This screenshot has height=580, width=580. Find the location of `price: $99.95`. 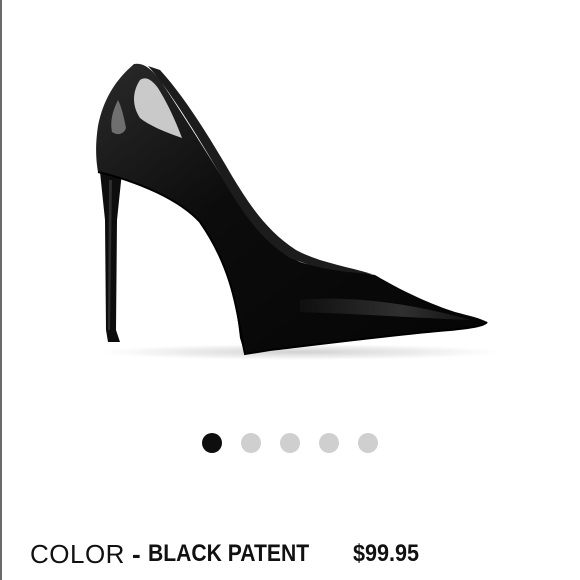

price: $99.95 is located at coordinates (385, 553).